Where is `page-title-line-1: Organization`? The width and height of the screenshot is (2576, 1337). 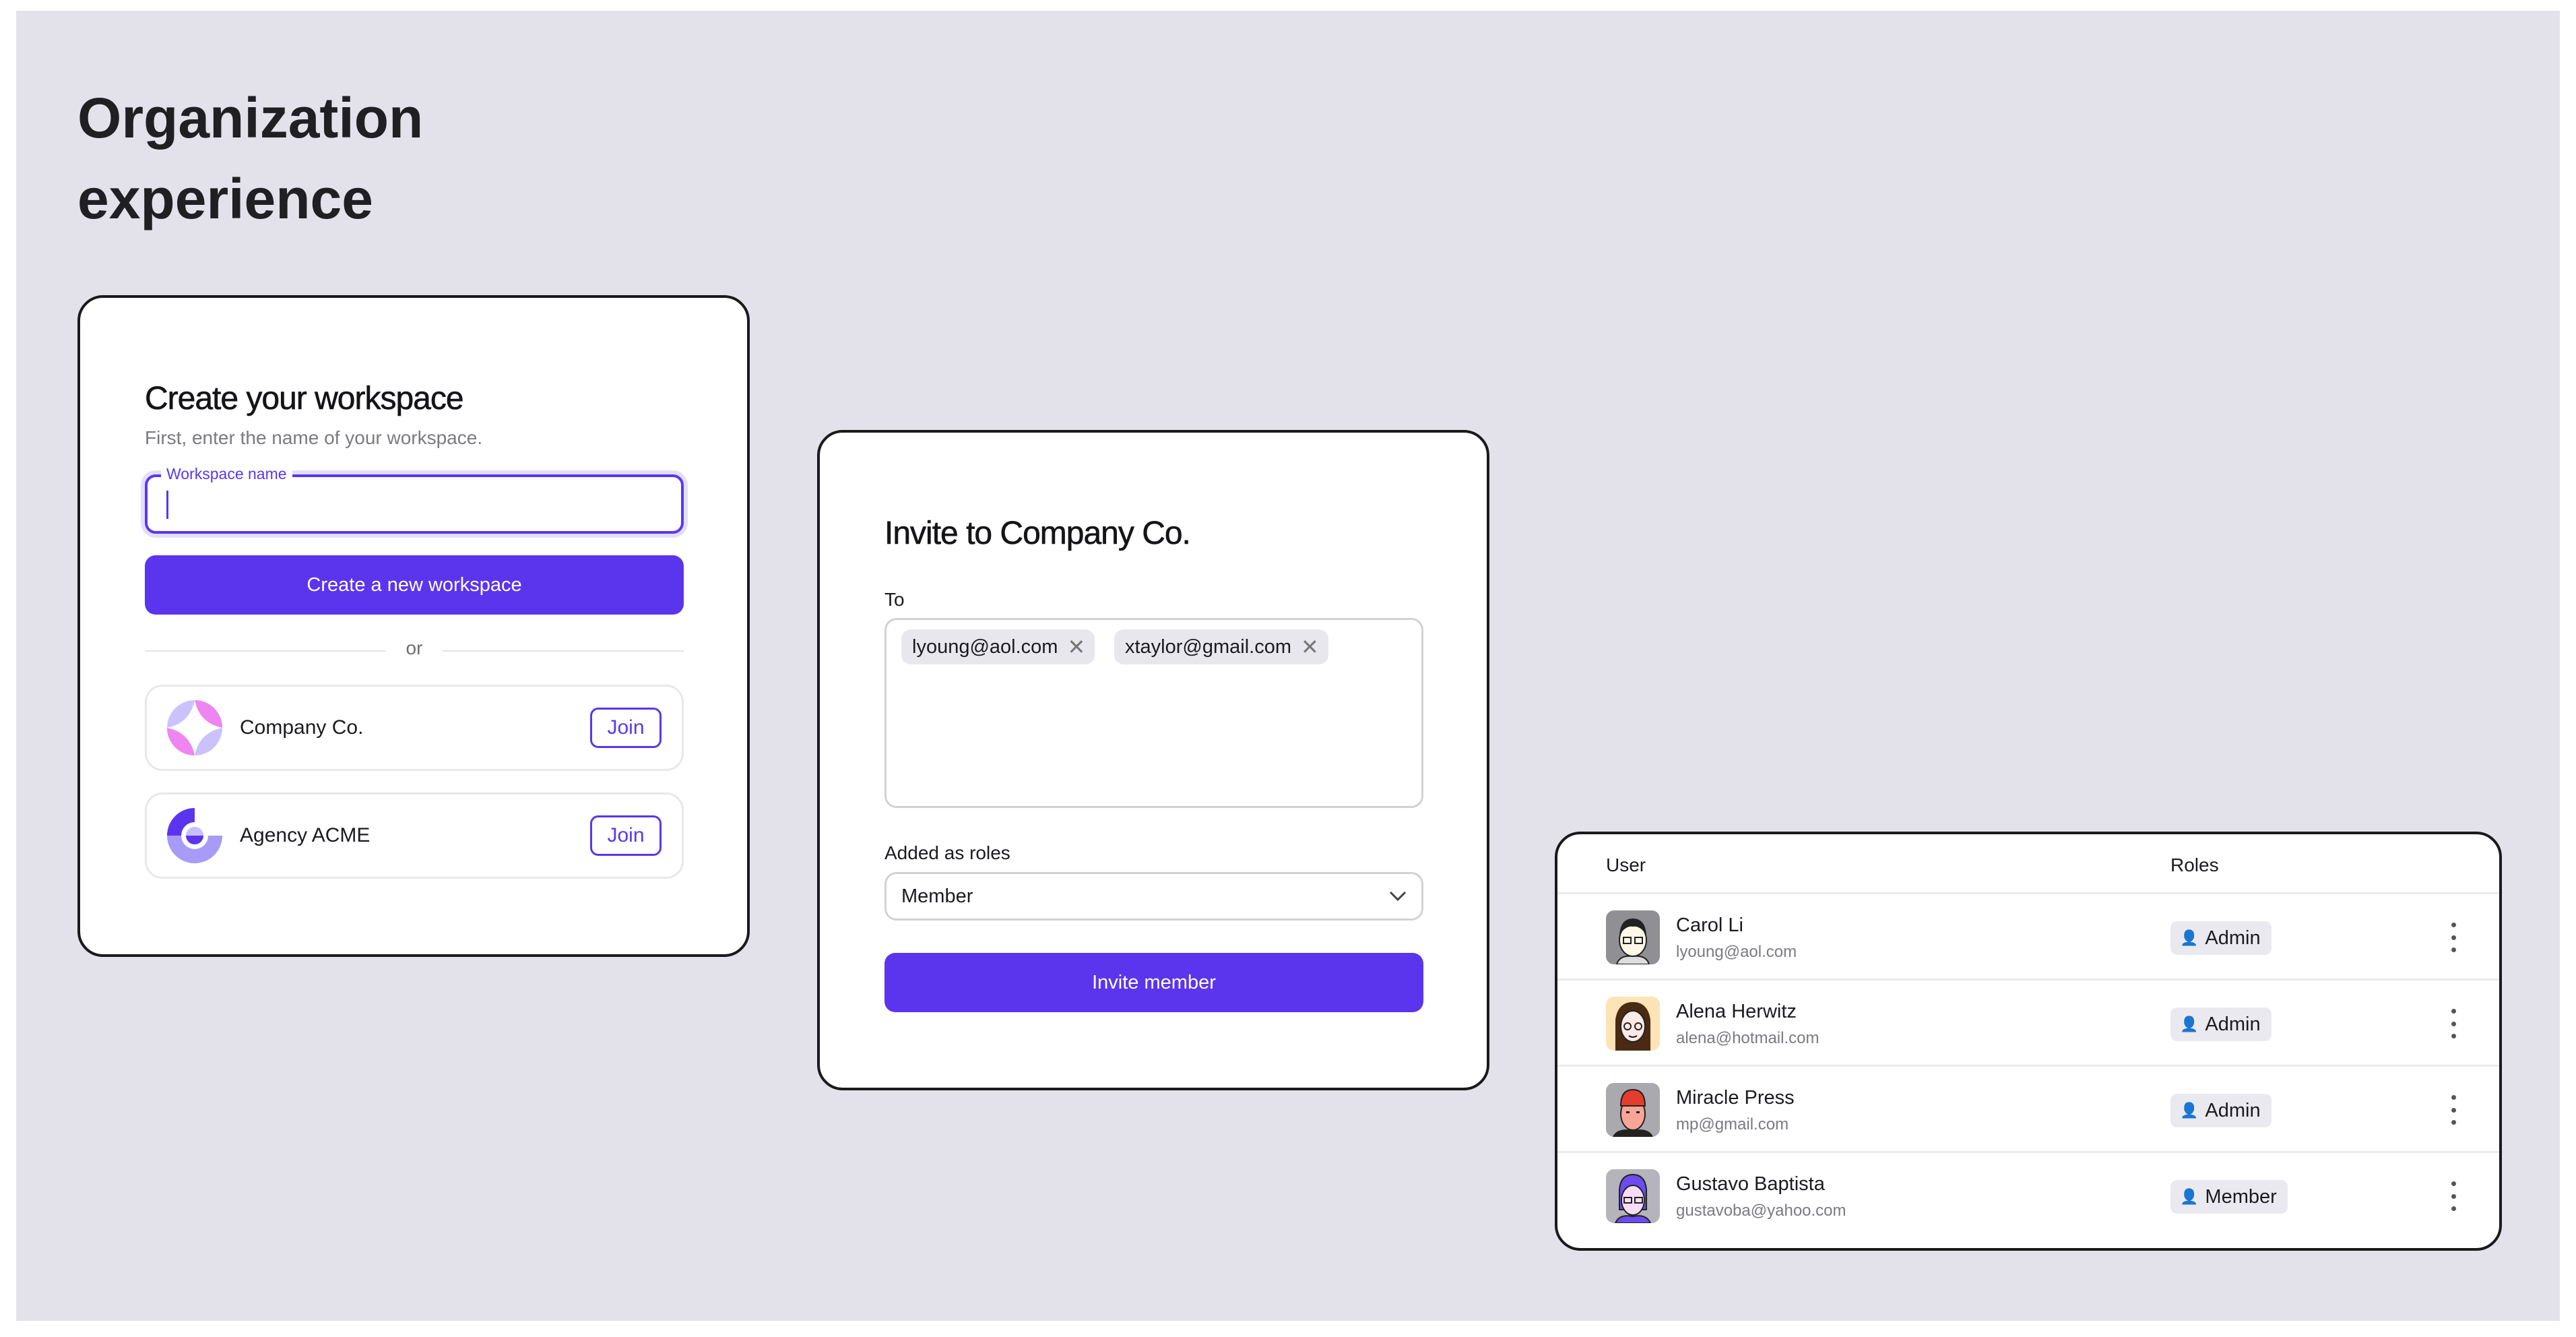 page-title-line-1: Organization is located at coordinates (251, 118).